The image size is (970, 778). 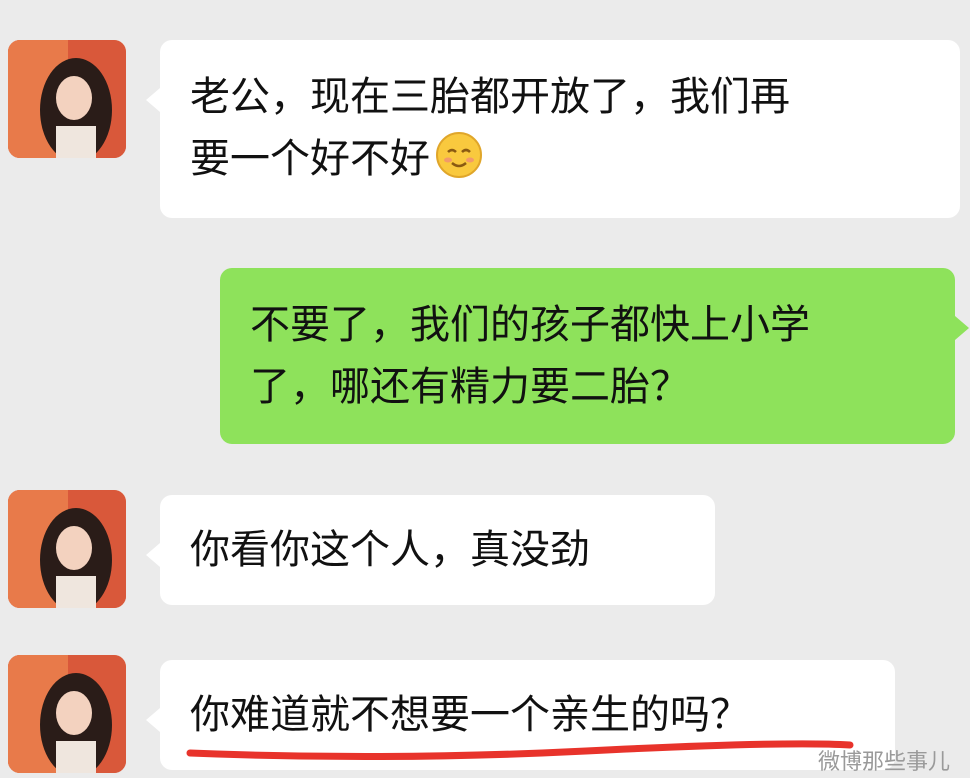 I want to click on message-text-line: 老公，现在三胎都开放了，我们再, so click(x=490, y=97).